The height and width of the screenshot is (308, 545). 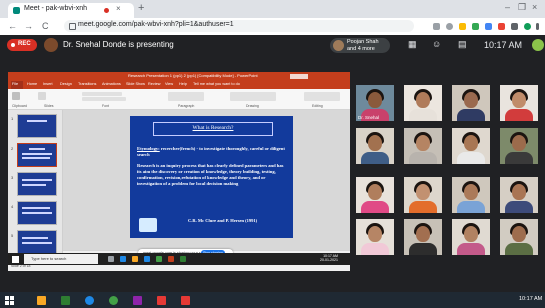 What do you see at coordinates (534, 7) in the screenshot?
I see `close-window-button: ×` at bounding box center [534, 7].